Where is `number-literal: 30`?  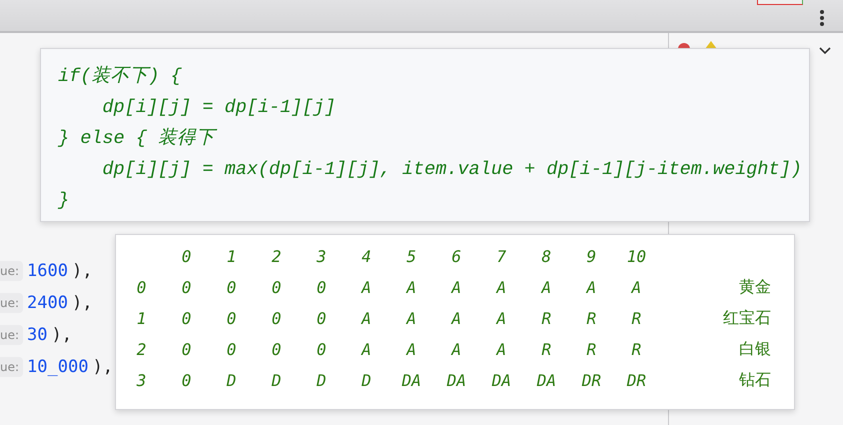
number-literal: 30 is located at coordinates (37, 335).